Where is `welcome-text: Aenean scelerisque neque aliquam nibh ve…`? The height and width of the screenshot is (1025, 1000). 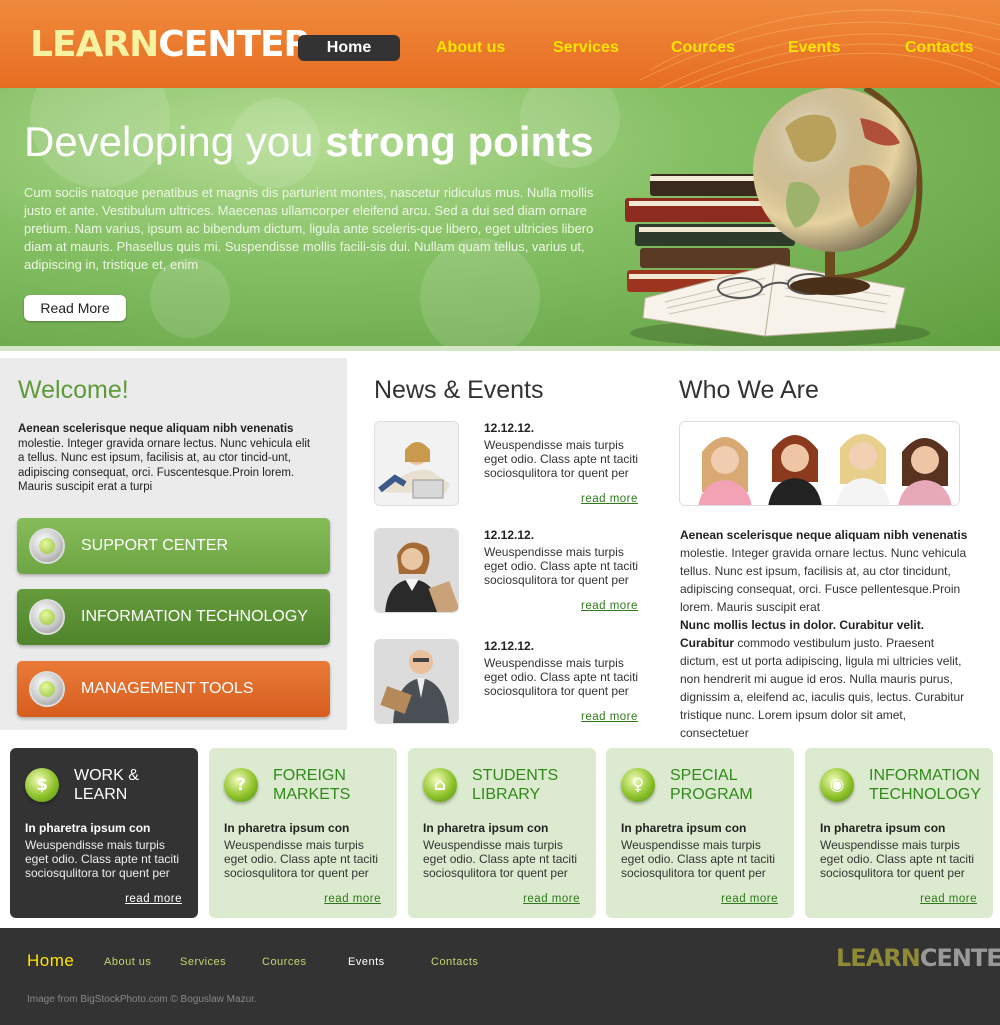 welcome-text: Aenean scelerisque neque aliquam nibh ve… is located at coordinates (168, 458).